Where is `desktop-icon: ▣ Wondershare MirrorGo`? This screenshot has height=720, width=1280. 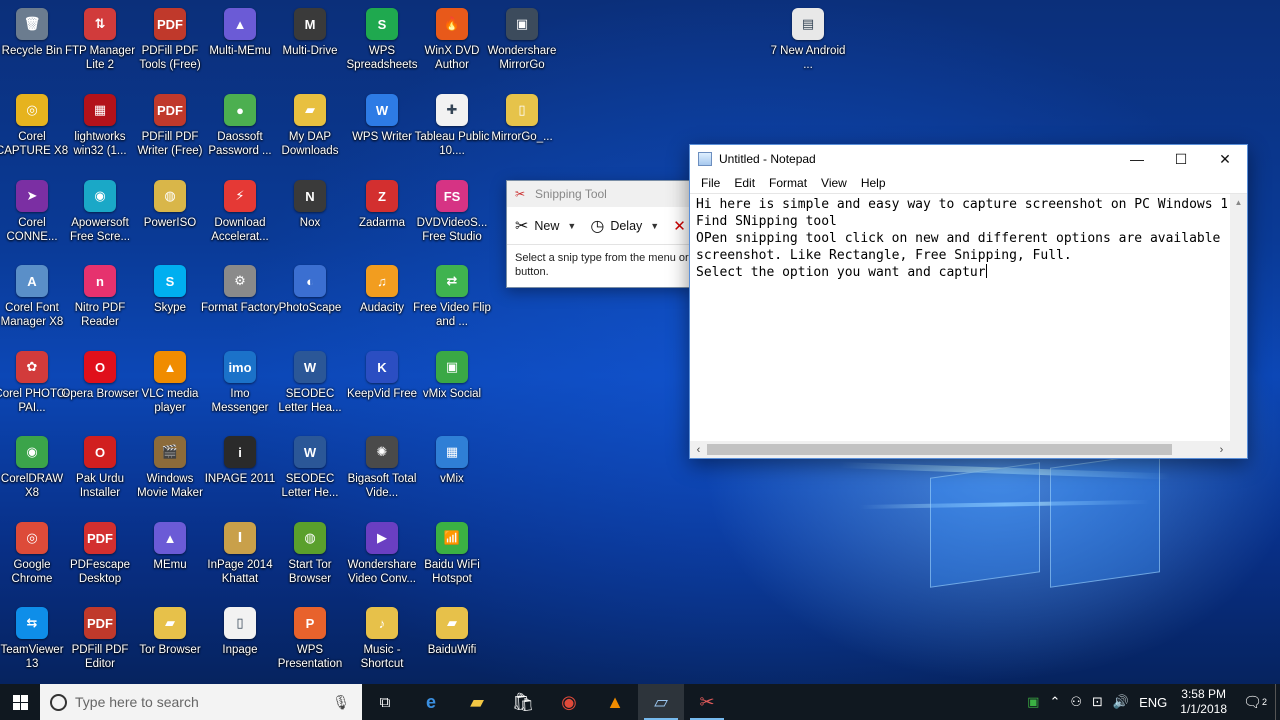 desktop-icon: ▣ Wondershare MirrorGo is located at coordinates (522, 46).